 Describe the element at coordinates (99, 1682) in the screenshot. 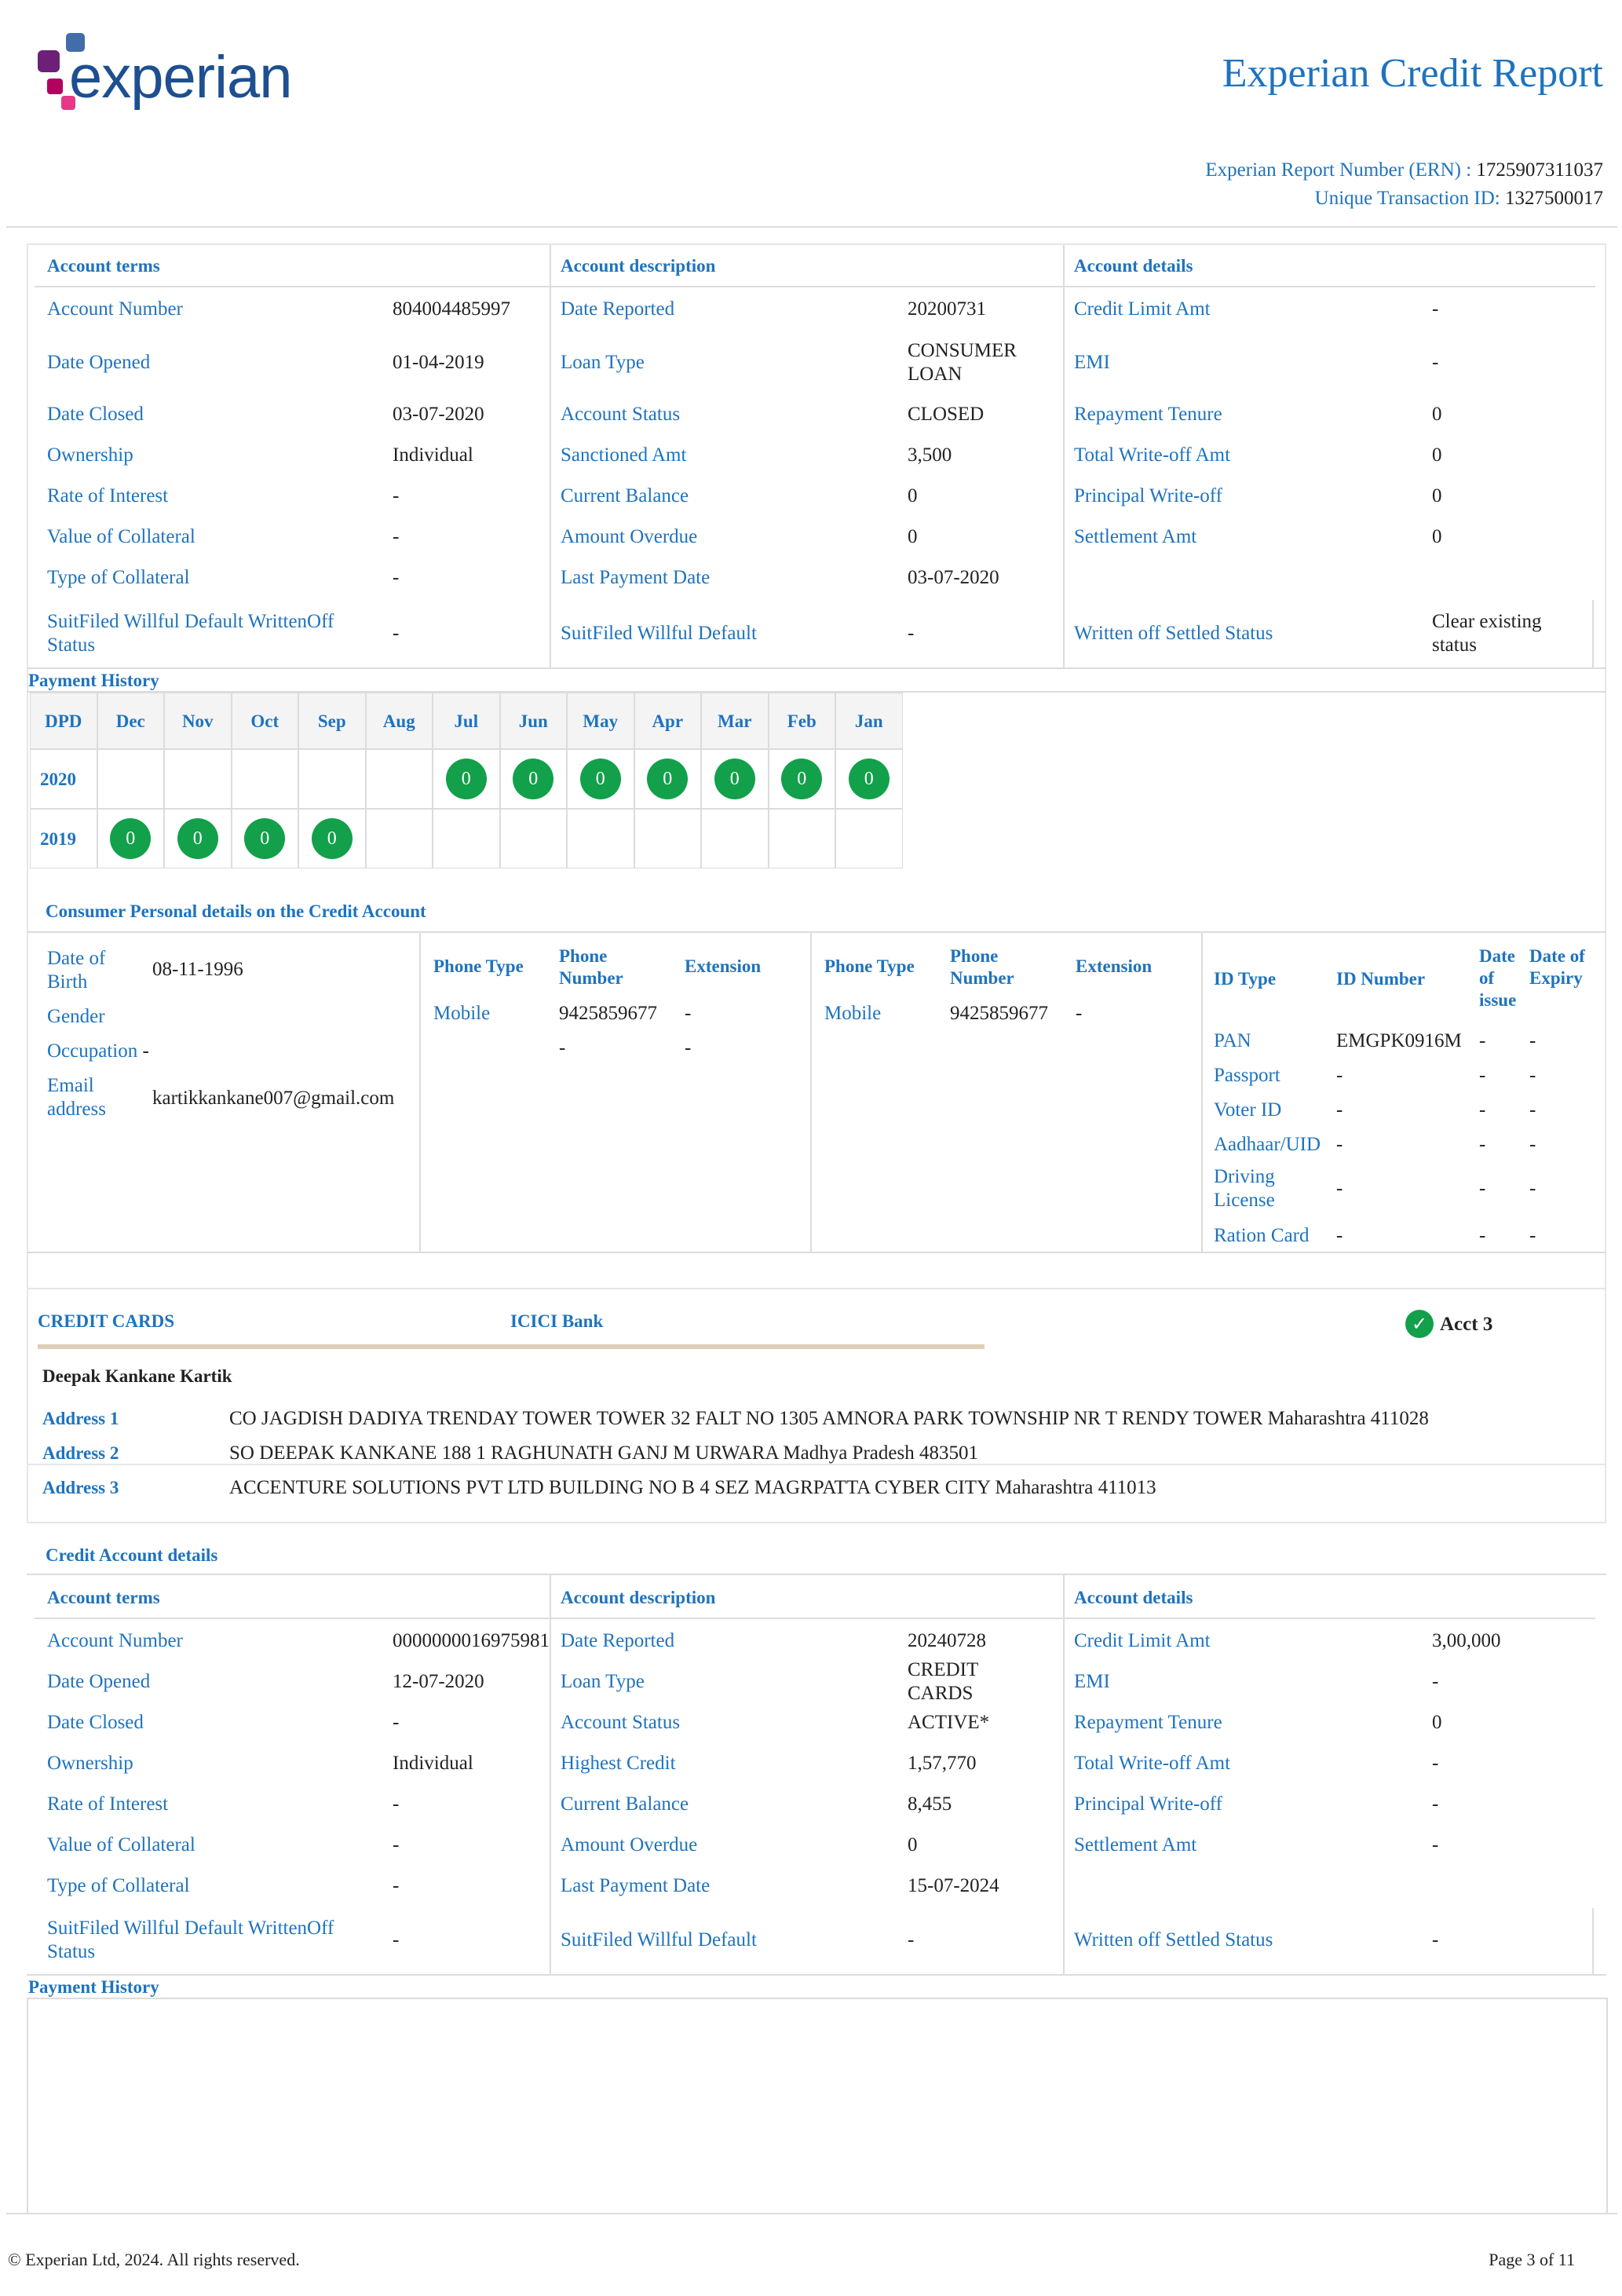

I see `account3-terms-label: Date Opened` at that location.